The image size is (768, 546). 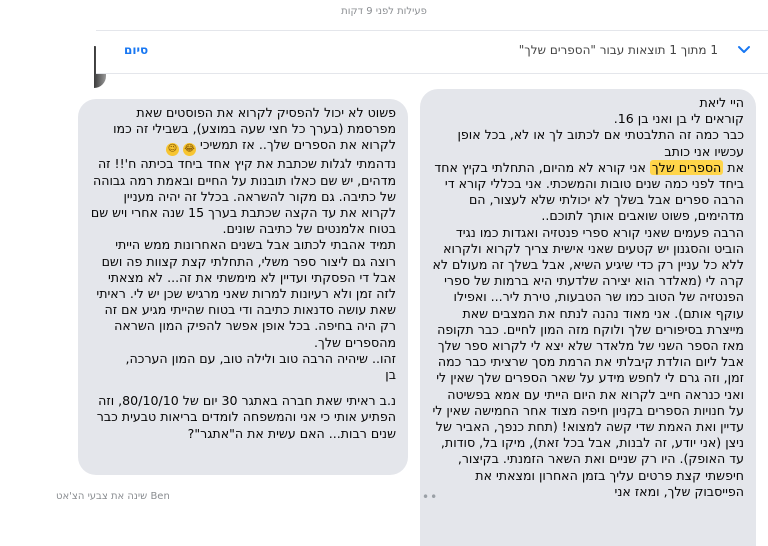 I want to click on more-options-icon: ••, so click(x=430, y=497).